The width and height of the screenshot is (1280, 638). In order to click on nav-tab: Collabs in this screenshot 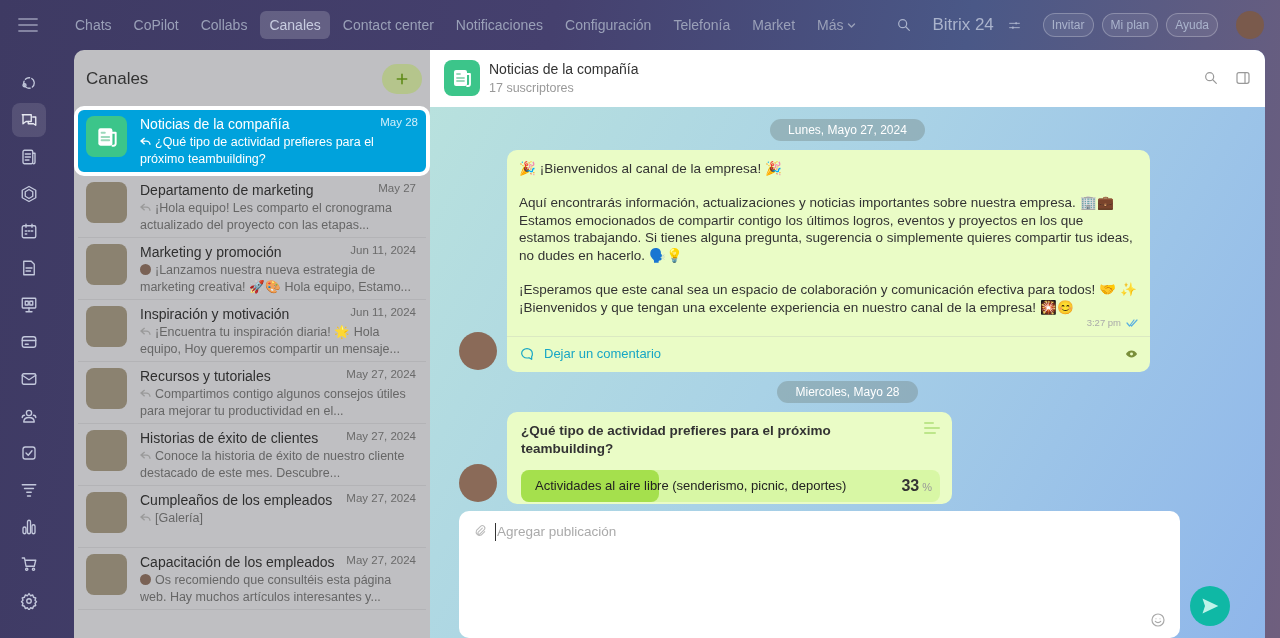, I will do `click(224, 25)`.